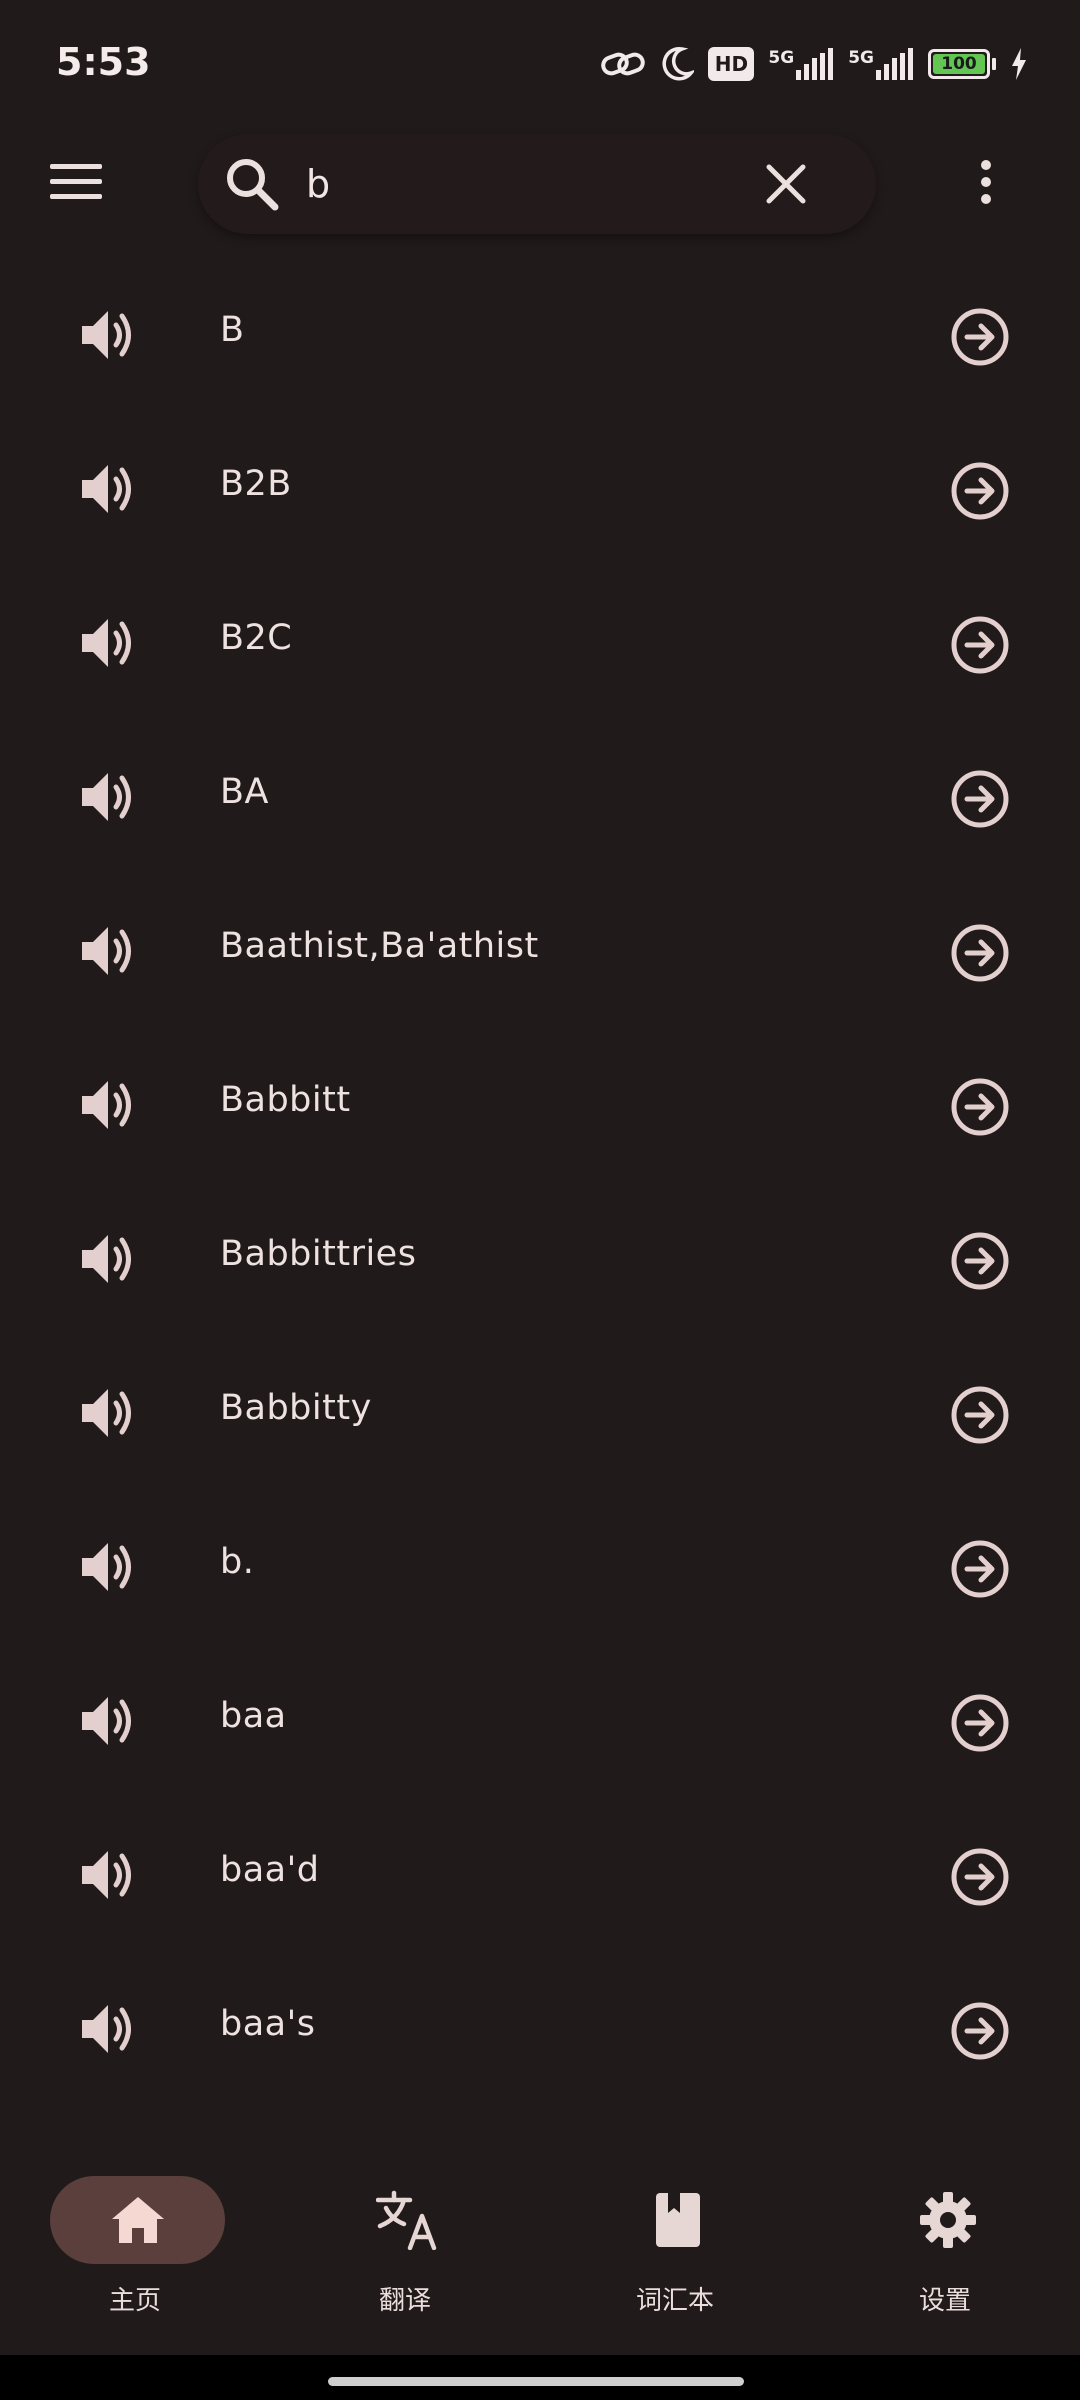 The width and height of the screenshot is (1080, 2400). I want to click on hd-label: HD, so click(731, 64).